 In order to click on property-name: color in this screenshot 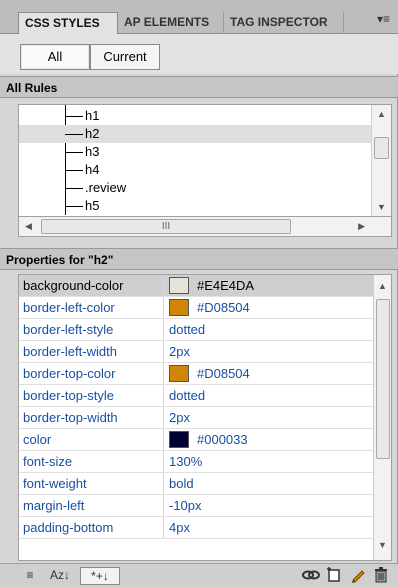, I will do `click(37, 439)`.